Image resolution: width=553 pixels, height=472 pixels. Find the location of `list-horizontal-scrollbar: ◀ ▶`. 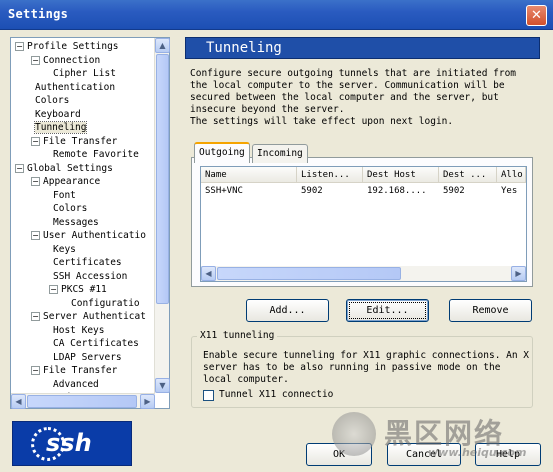

list-horizontal-scrollbar: ◀ ▶ is located at coordinates (363, 273).